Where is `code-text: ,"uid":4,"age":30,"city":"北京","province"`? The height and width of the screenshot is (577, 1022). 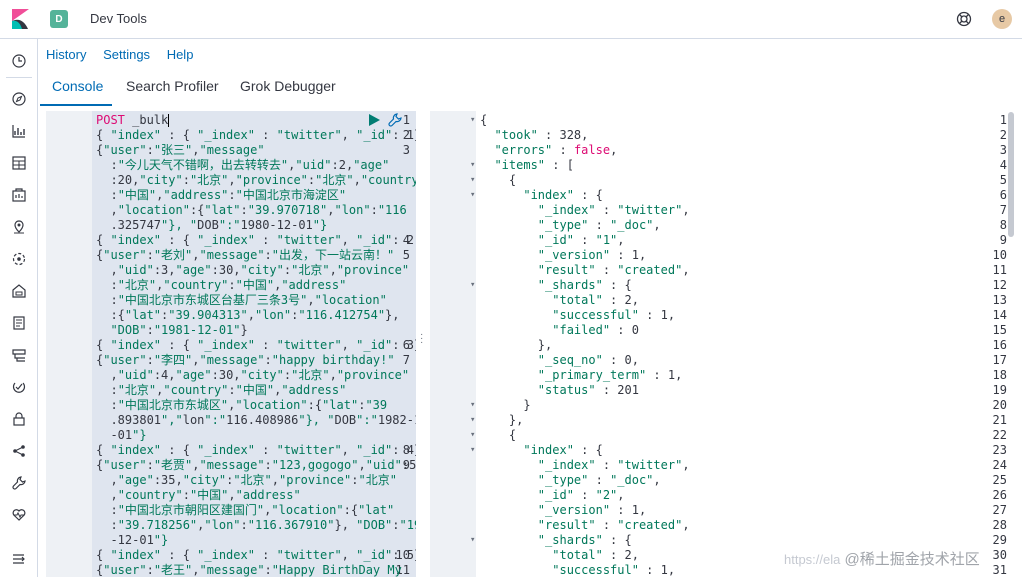
code-text: ,"uid":4,"age":30,"city":"北京","province" is located at coordinates (253, 375).